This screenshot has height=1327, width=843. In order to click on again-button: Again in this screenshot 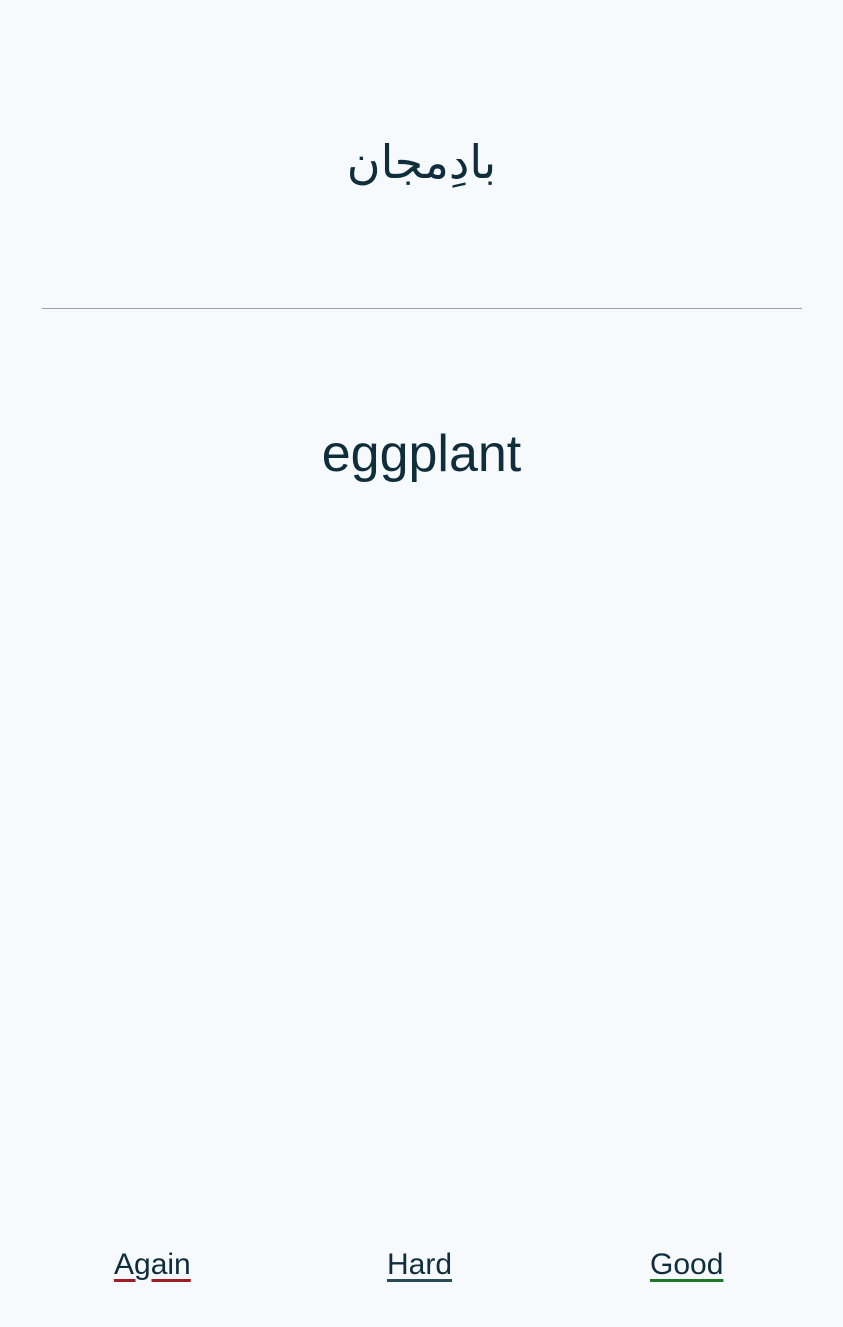, I will do `click(152, 1265)`.